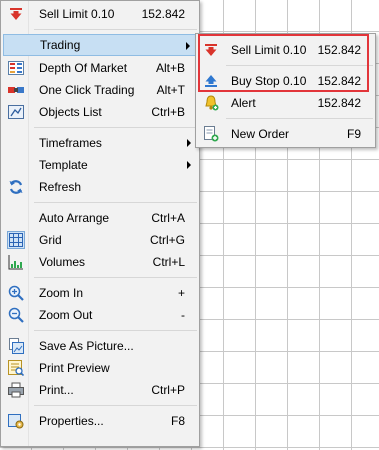 This screenshot has width=379, height=450. I want to click on menu-item-shortcut: Ctrl+B, so click(168, 112).